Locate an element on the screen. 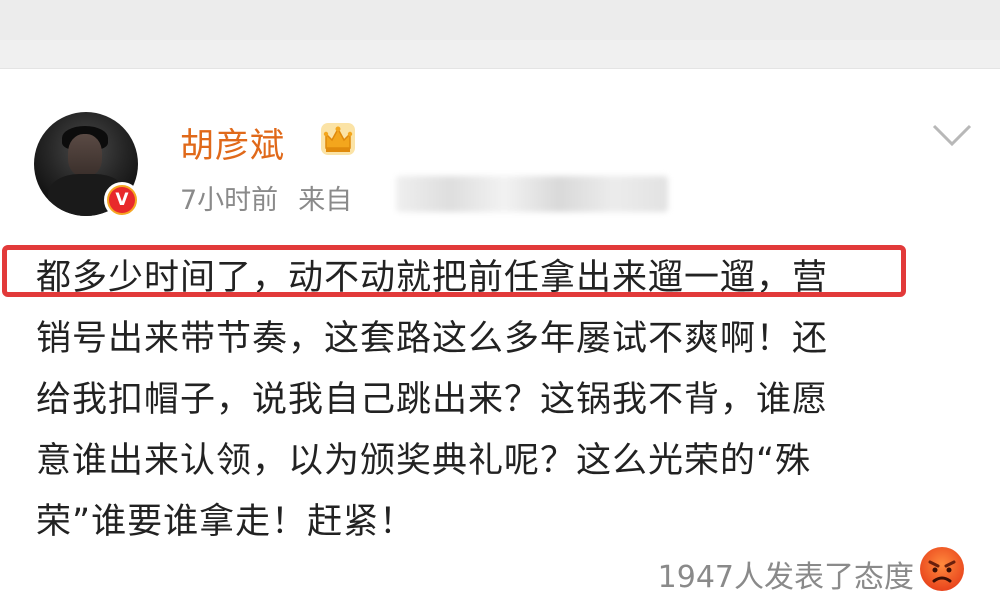  username: 胡彦斌 is located at coordinates (232, 142).